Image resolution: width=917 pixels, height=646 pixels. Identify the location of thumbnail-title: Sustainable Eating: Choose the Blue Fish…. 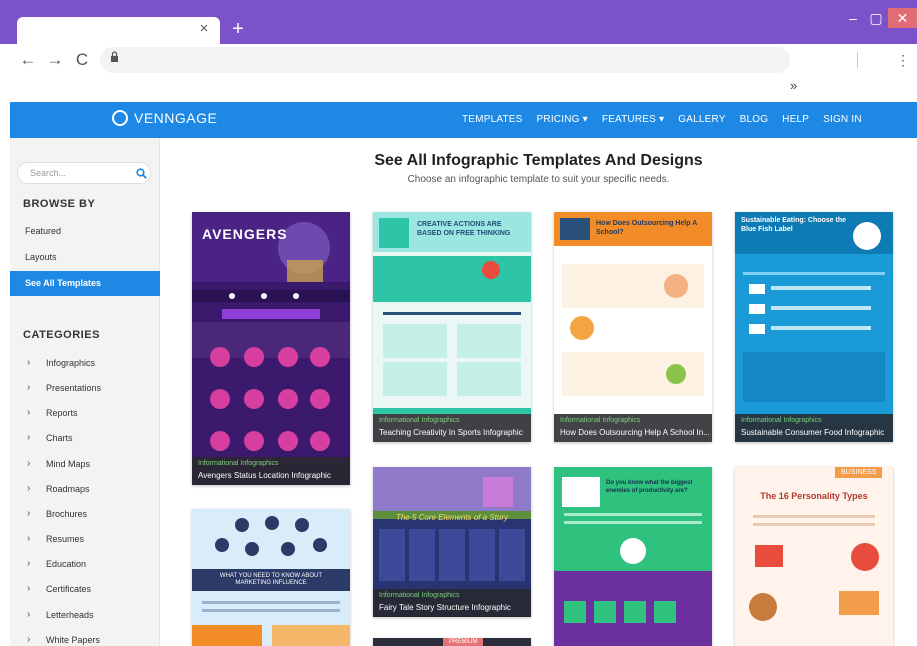
(794, 225).